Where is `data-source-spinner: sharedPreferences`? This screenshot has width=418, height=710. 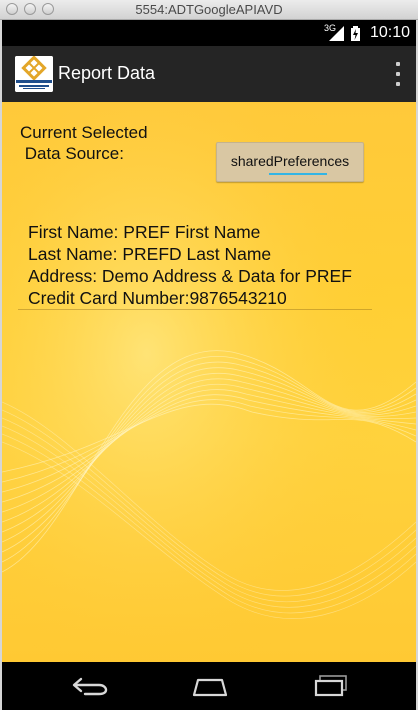
data-source-spinner: sharedPreferences is located at coordinates (290, 162).